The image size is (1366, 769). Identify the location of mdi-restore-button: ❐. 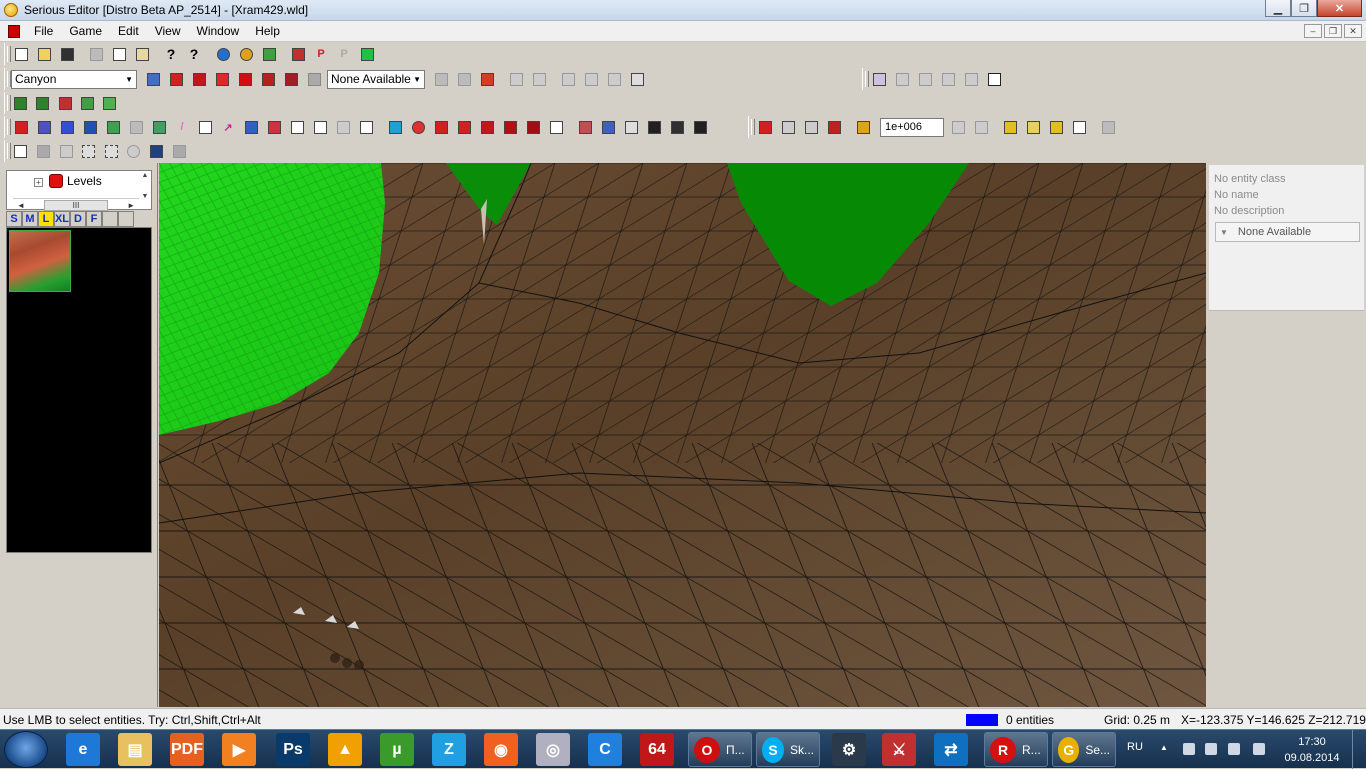
(1333, 31).